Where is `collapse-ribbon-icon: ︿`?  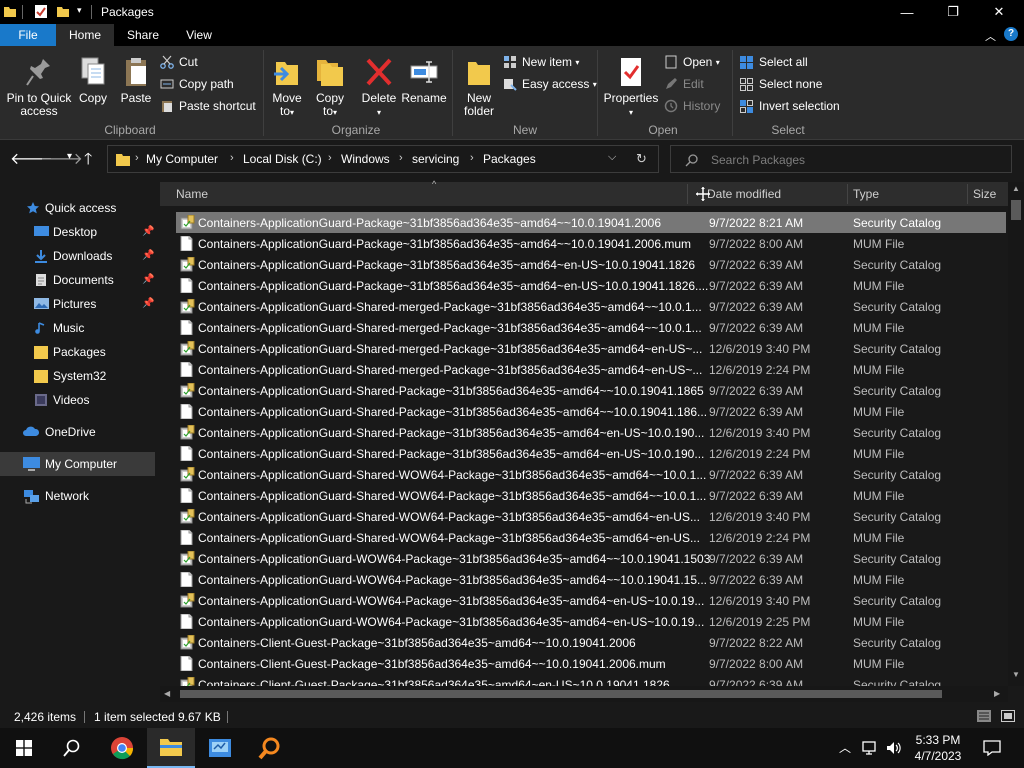
collapse-ribbon-icon: ︿ is located at coordinates (990, 36).